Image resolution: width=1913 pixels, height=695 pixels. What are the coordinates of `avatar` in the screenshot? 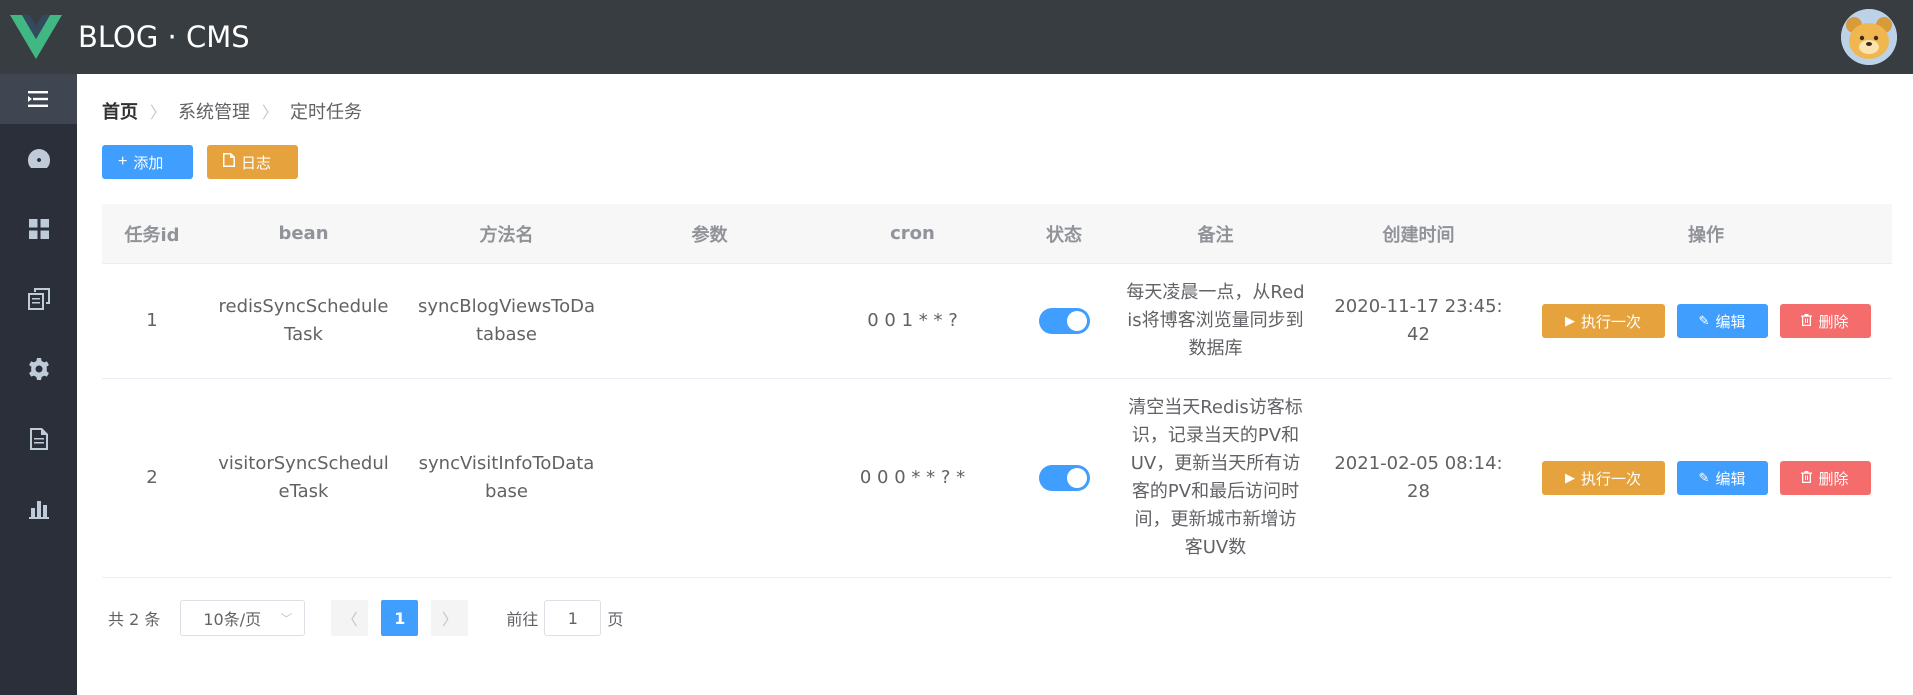 It's located at (1869, 37).